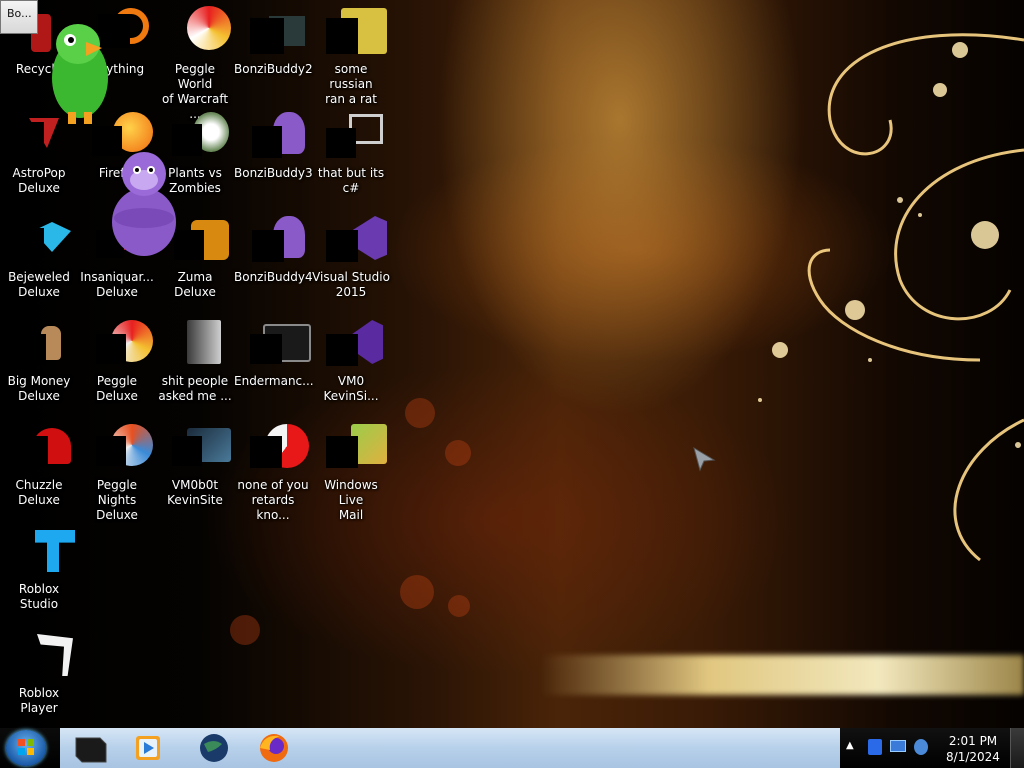 This screenshot has height=770, width=1024. Describe the element at coordinates (55, 551) in the screenshot. I see `roblox-studio-icon` at that location.